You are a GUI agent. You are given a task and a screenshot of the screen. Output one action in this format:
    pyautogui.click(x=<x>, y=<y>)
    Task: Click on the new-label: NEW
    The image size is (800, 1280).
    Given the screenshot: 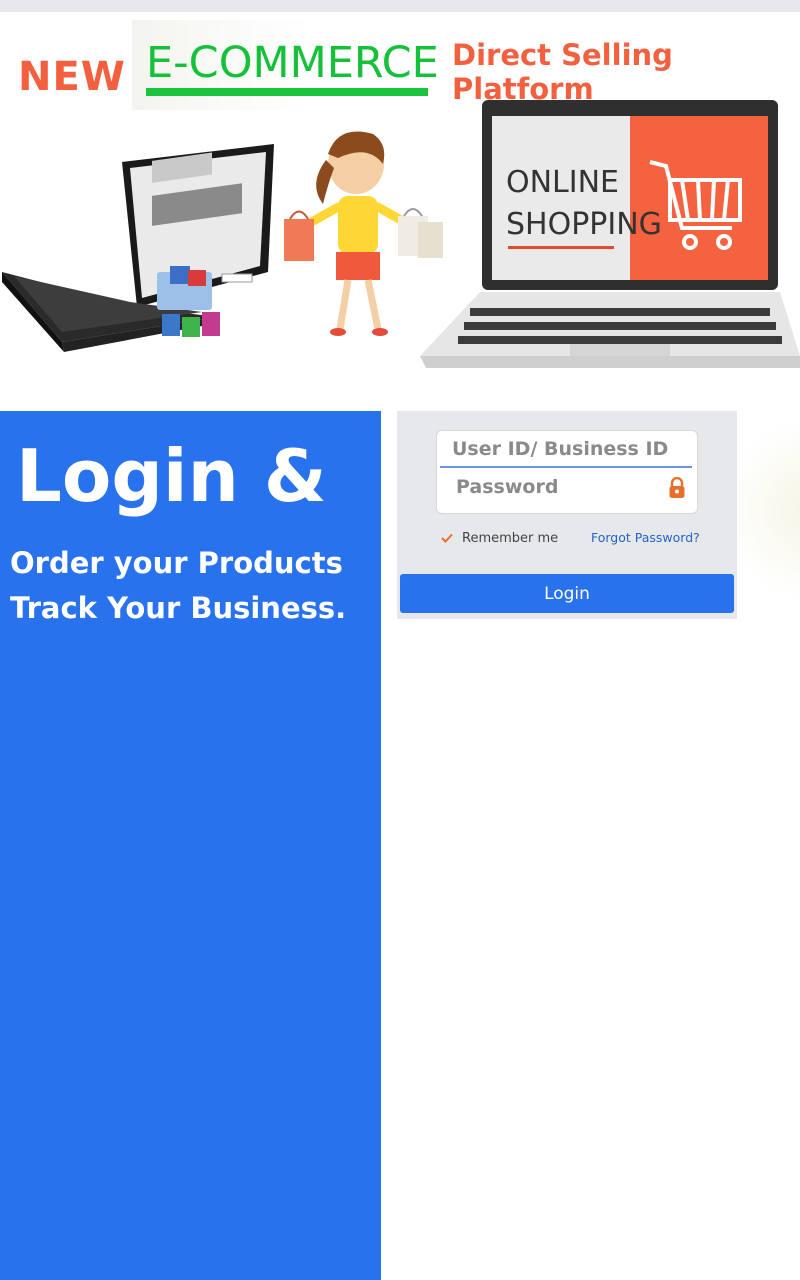 What is the action you would take?
    pyautogui.click(x=72, y=77)
    